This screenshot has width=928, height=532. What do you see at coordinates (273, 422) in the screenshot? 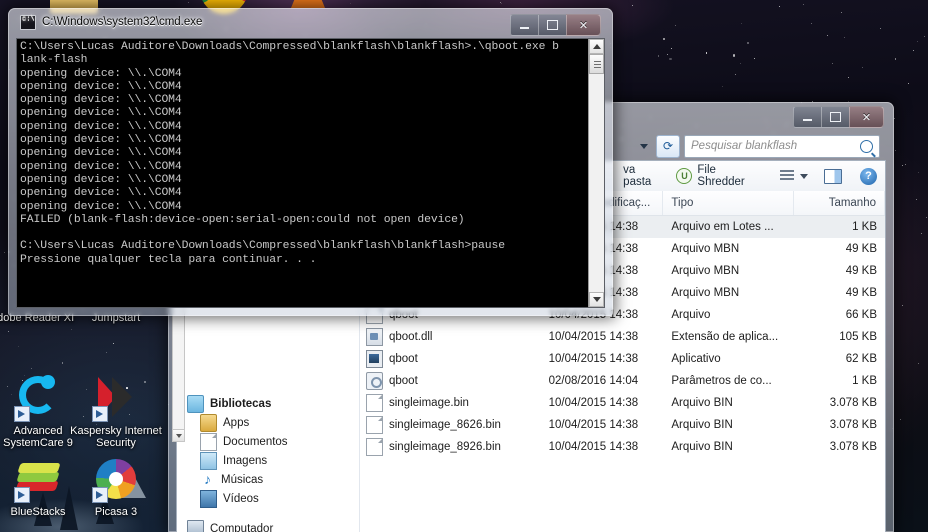
I see `nav-item-apps: Apps` at bounding box center [273, 422].